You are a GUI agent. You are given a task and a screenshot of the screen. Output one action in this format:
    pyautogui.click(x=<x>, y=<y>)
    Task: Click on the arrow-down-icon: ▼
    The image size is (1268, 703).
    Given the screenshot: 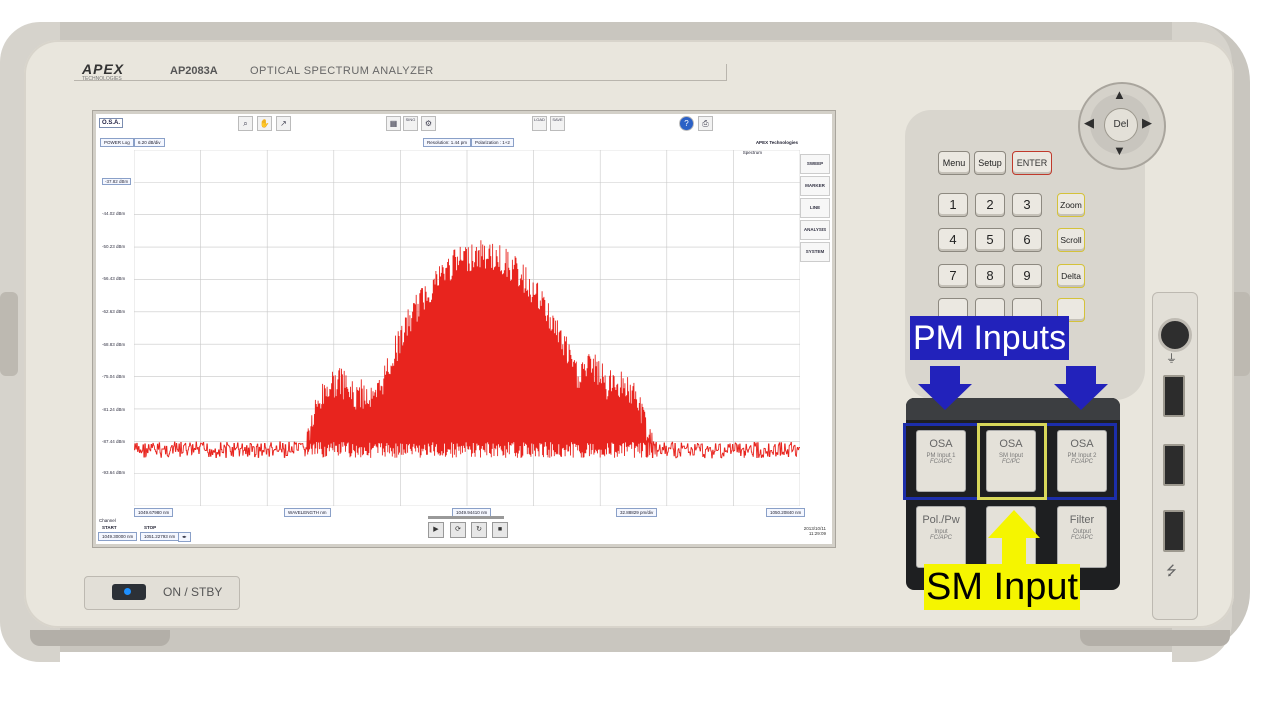 What is the action you would take?
    pyautogui.click(x=1119, y=150)
    